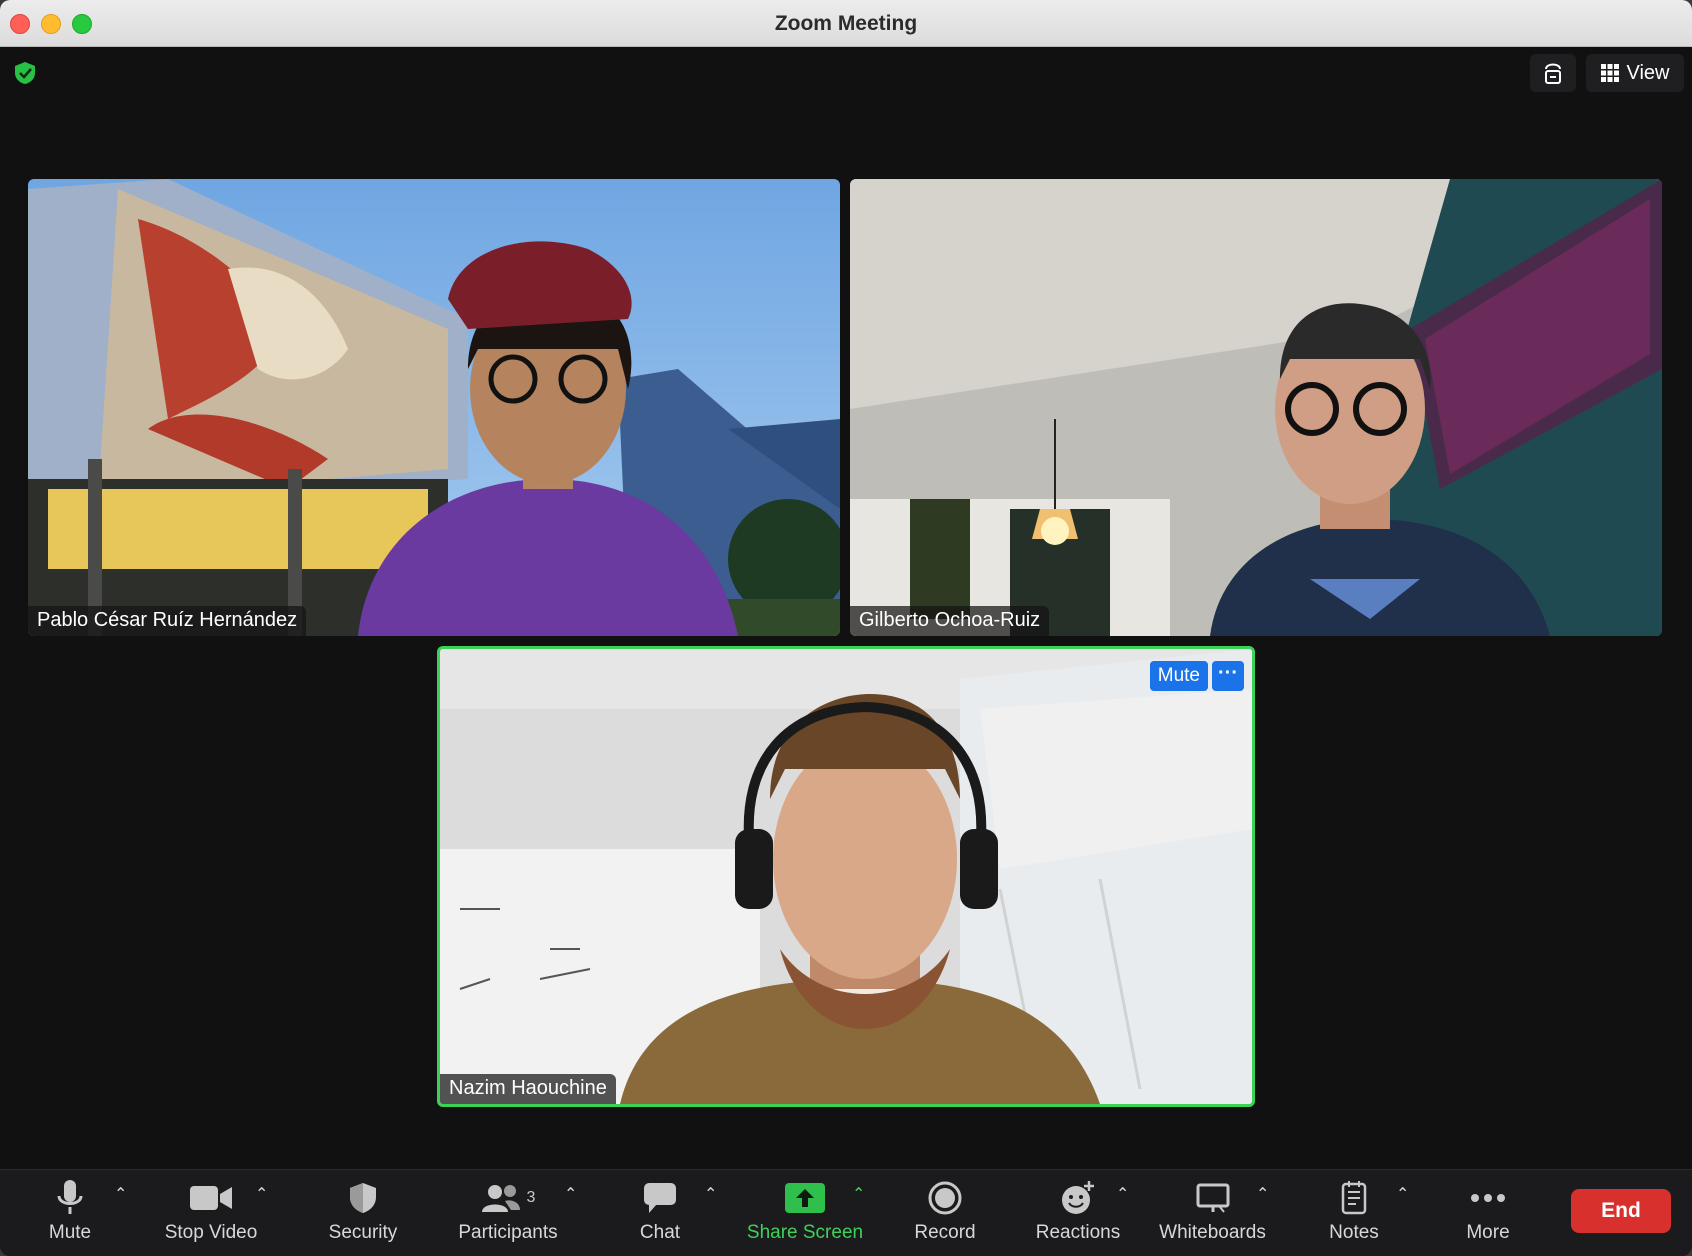 The height and width of the screenshot is (1256, 1692). Describe the element at coordinates (508, 1214) in the screenshot. I see `participants-button: 3 Participants` at that location.